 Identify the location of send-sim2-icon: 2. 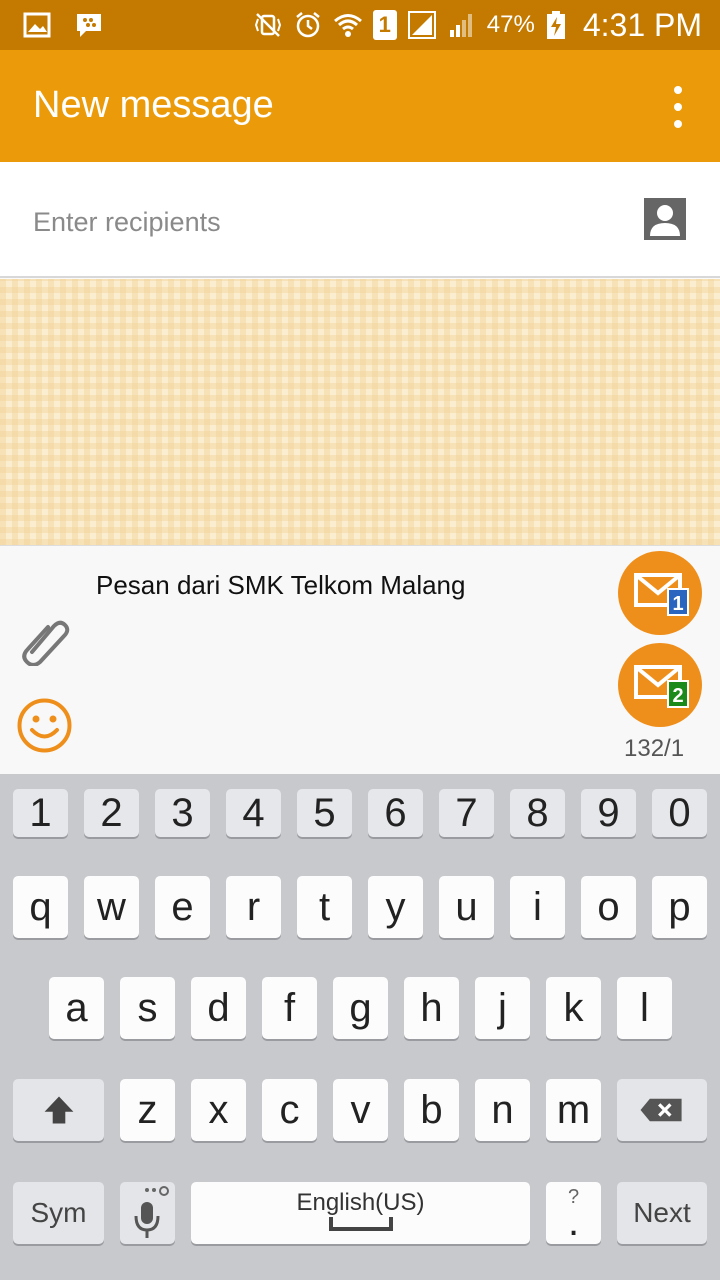
(661, 686).